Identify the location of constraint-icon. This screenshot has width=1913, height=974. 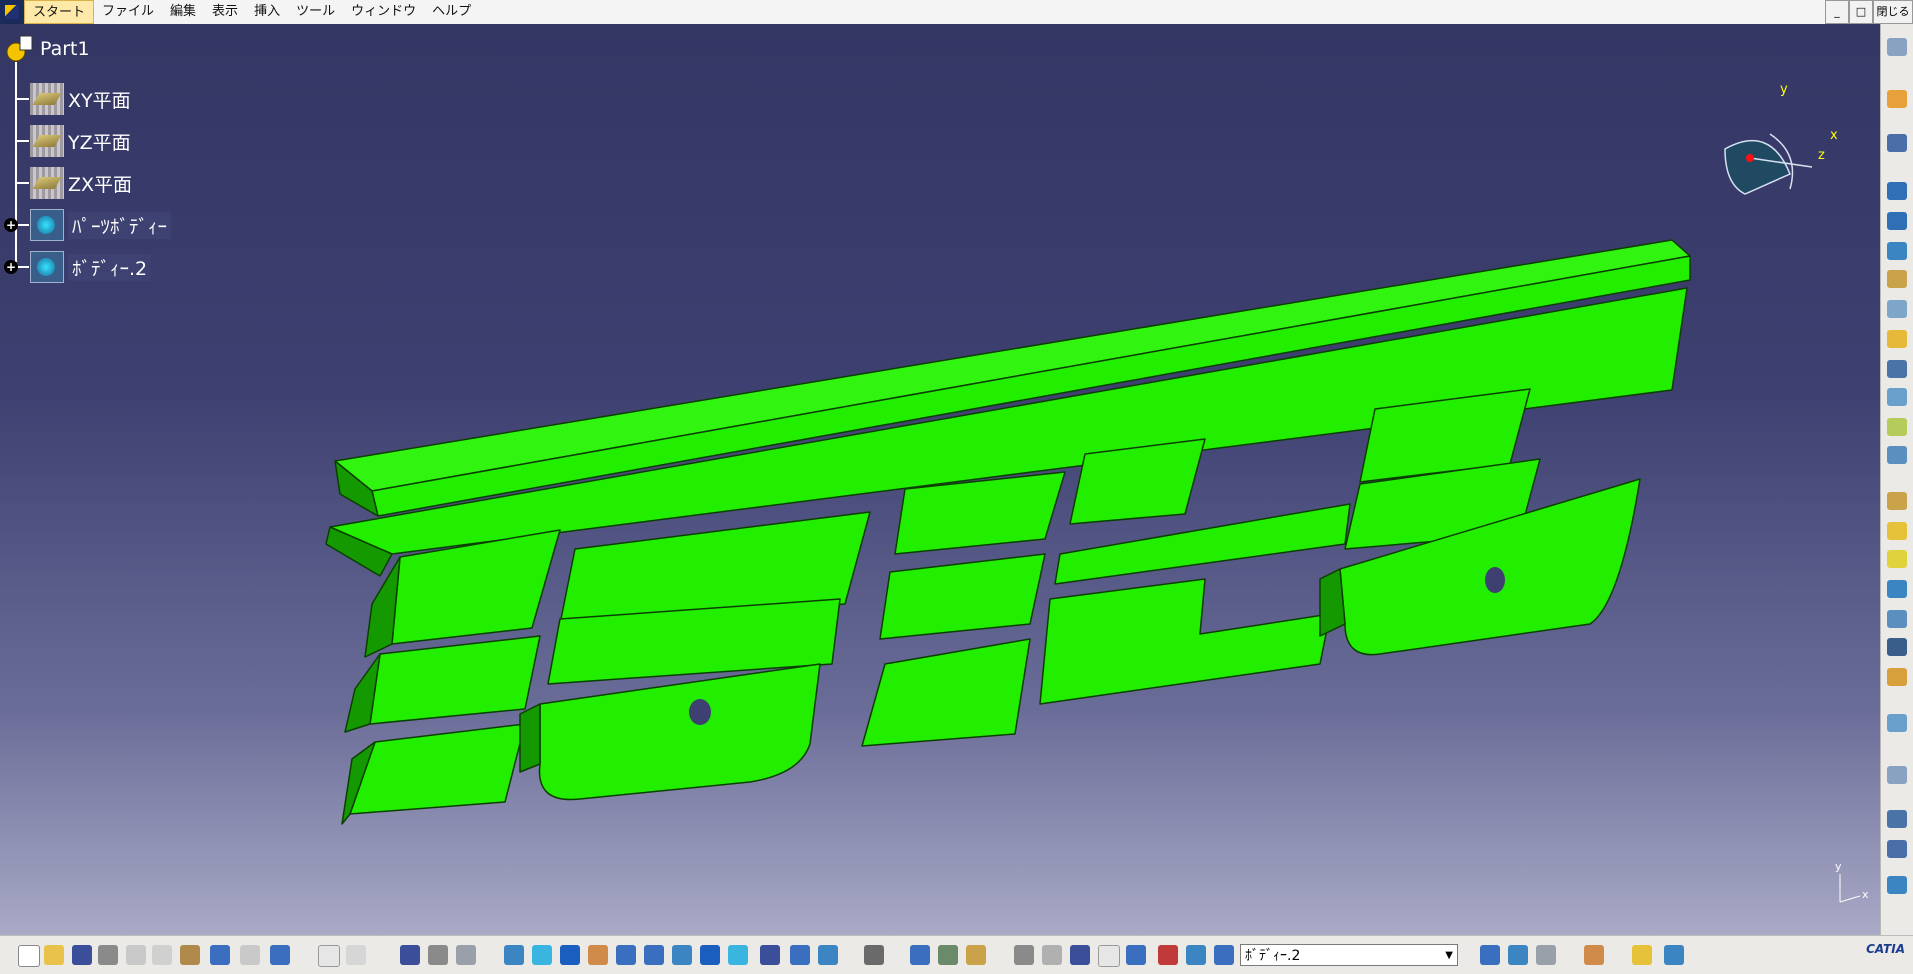
(1168, 955).